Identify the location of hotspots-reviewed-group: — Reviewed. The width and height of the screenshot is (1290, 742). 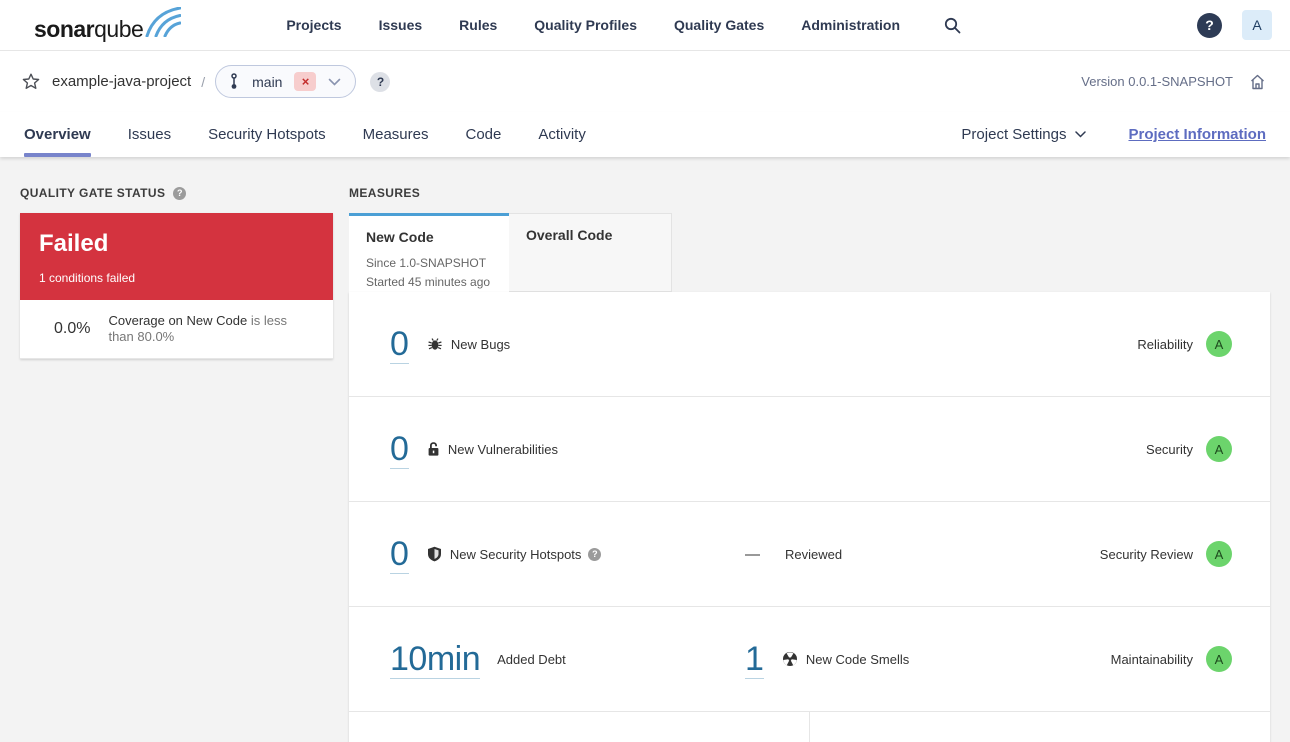
(793, 554).